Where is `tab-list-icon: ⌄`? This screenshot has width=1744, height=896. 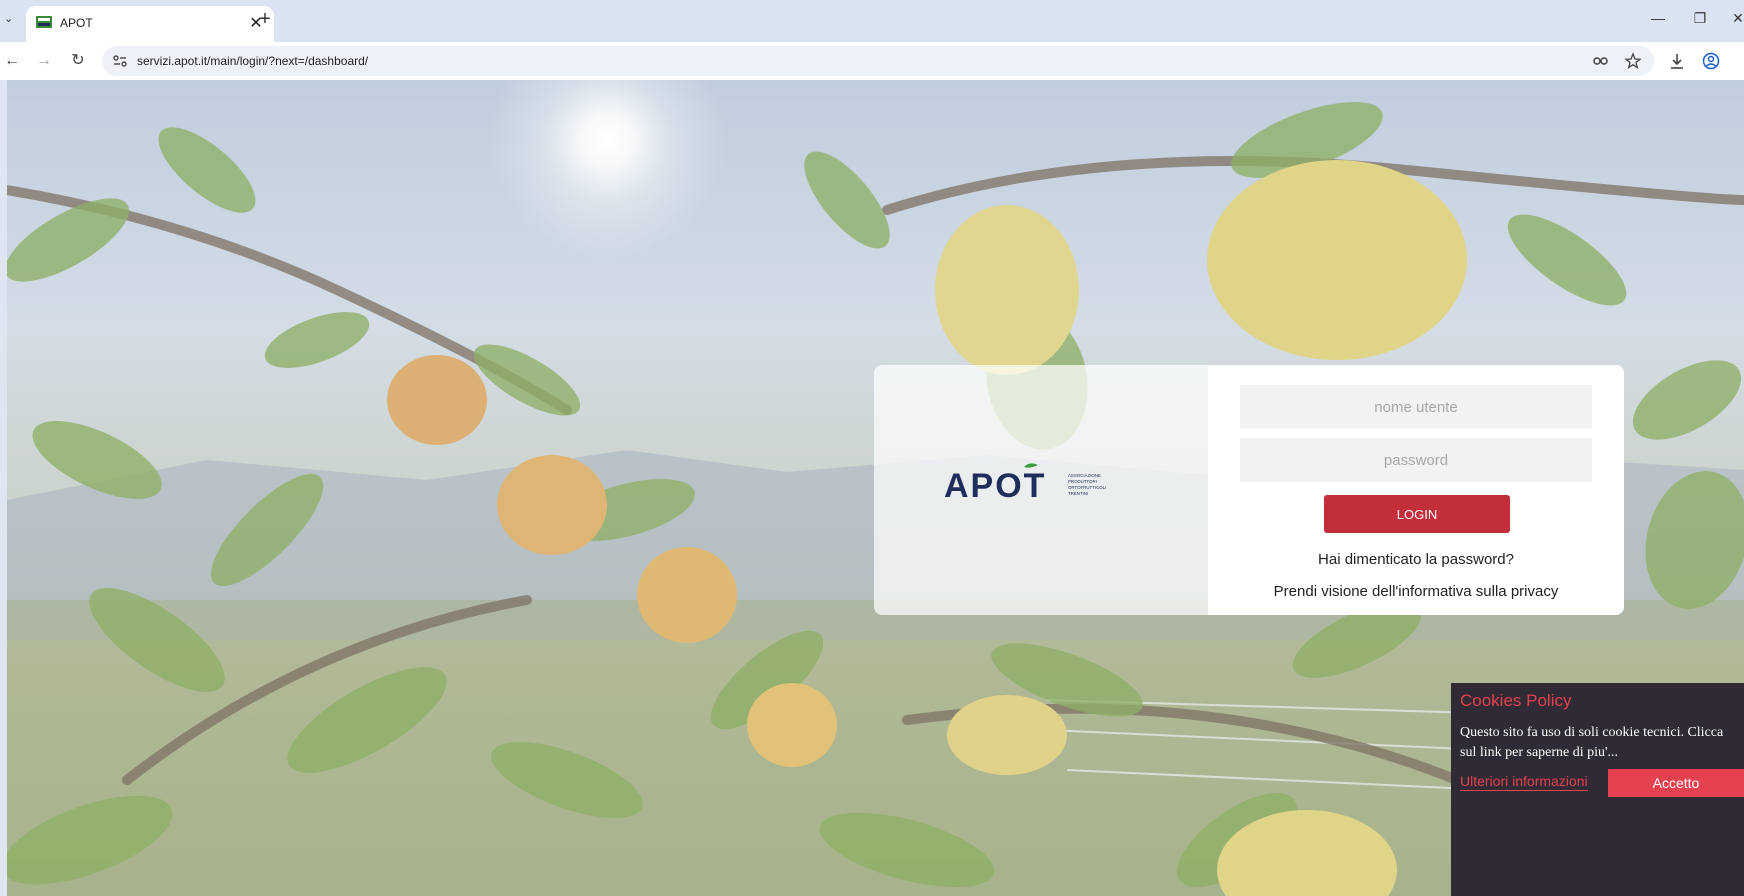 tab-list-icon: ⌄ is located at coordinates (11, 20).